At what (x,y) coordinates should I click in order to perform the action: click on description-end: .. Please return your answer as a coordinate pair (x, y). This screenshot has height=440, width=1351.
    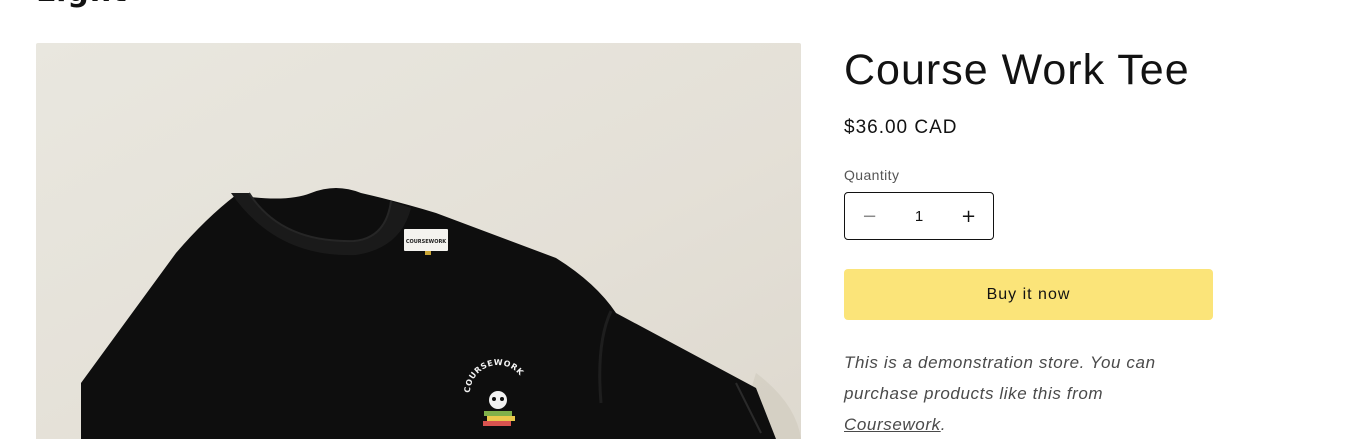
    Looking at the image, I should click on (943, 424).